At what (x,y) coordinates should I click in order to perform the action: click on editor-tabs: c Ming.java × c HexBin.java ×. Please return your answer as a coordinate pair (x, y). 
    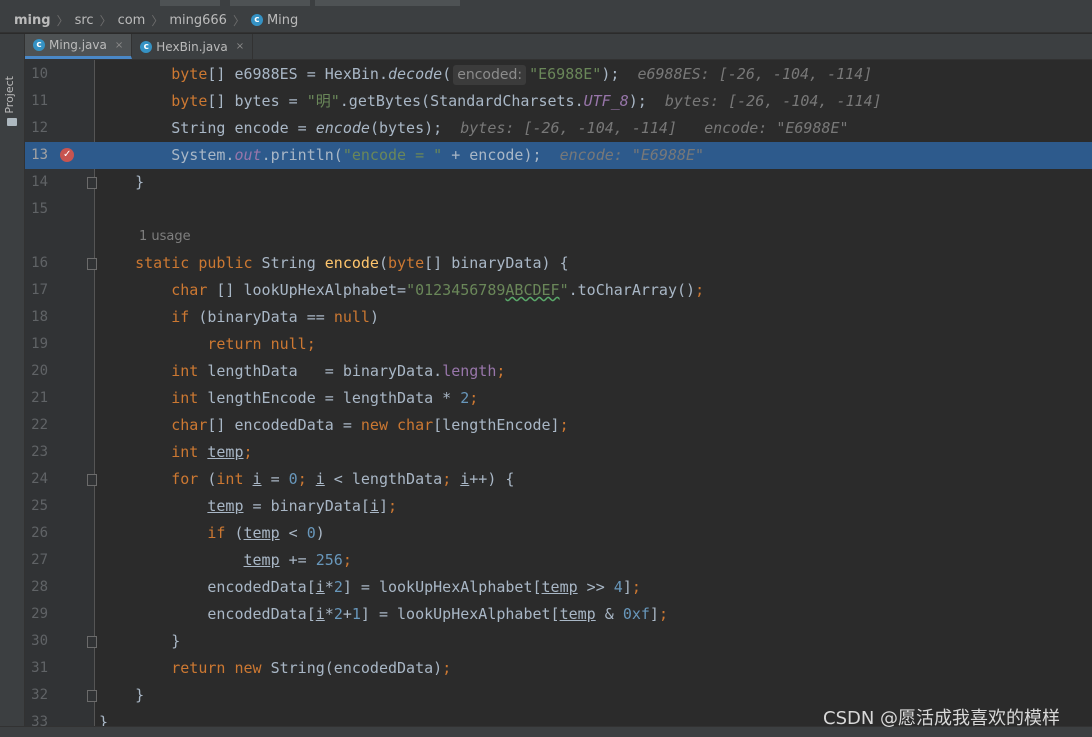
    Looking at the image, I should click on (558, 47).